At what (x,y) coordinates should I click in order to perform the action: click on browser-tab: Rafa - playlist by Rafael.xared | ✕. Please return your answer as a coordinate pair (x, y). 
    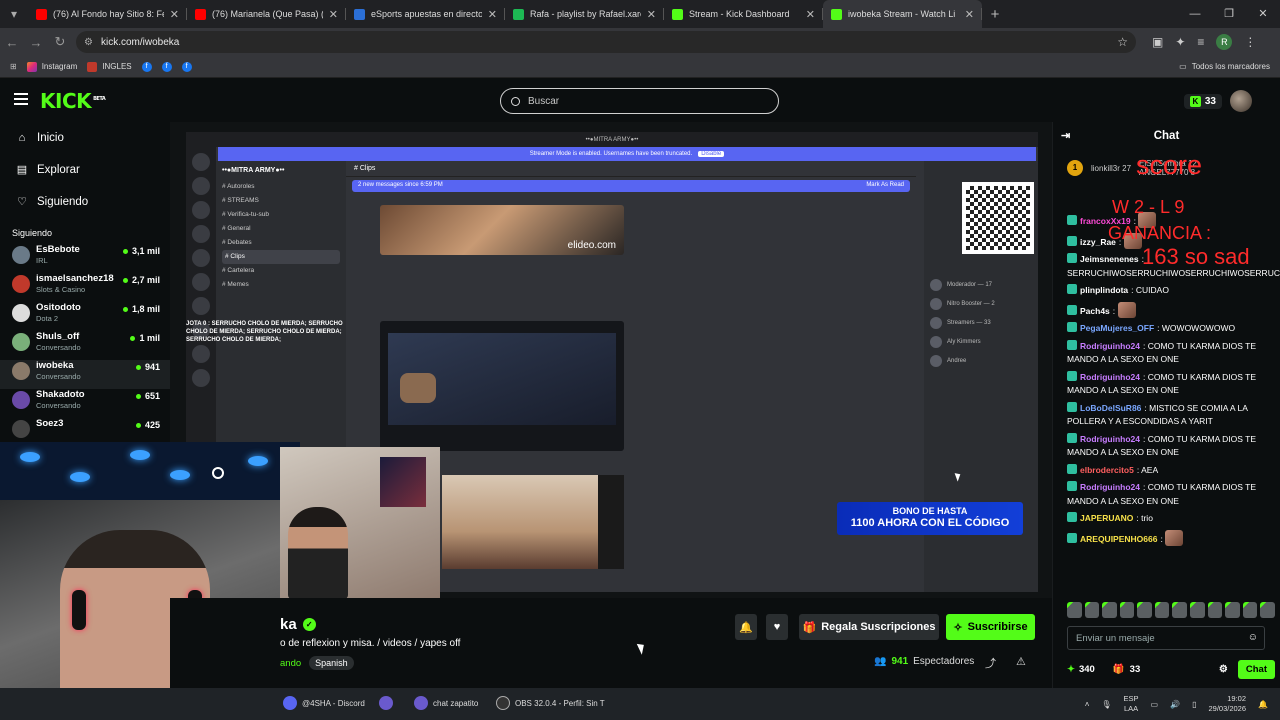
    Looking at the image, I should click on (584, 14).